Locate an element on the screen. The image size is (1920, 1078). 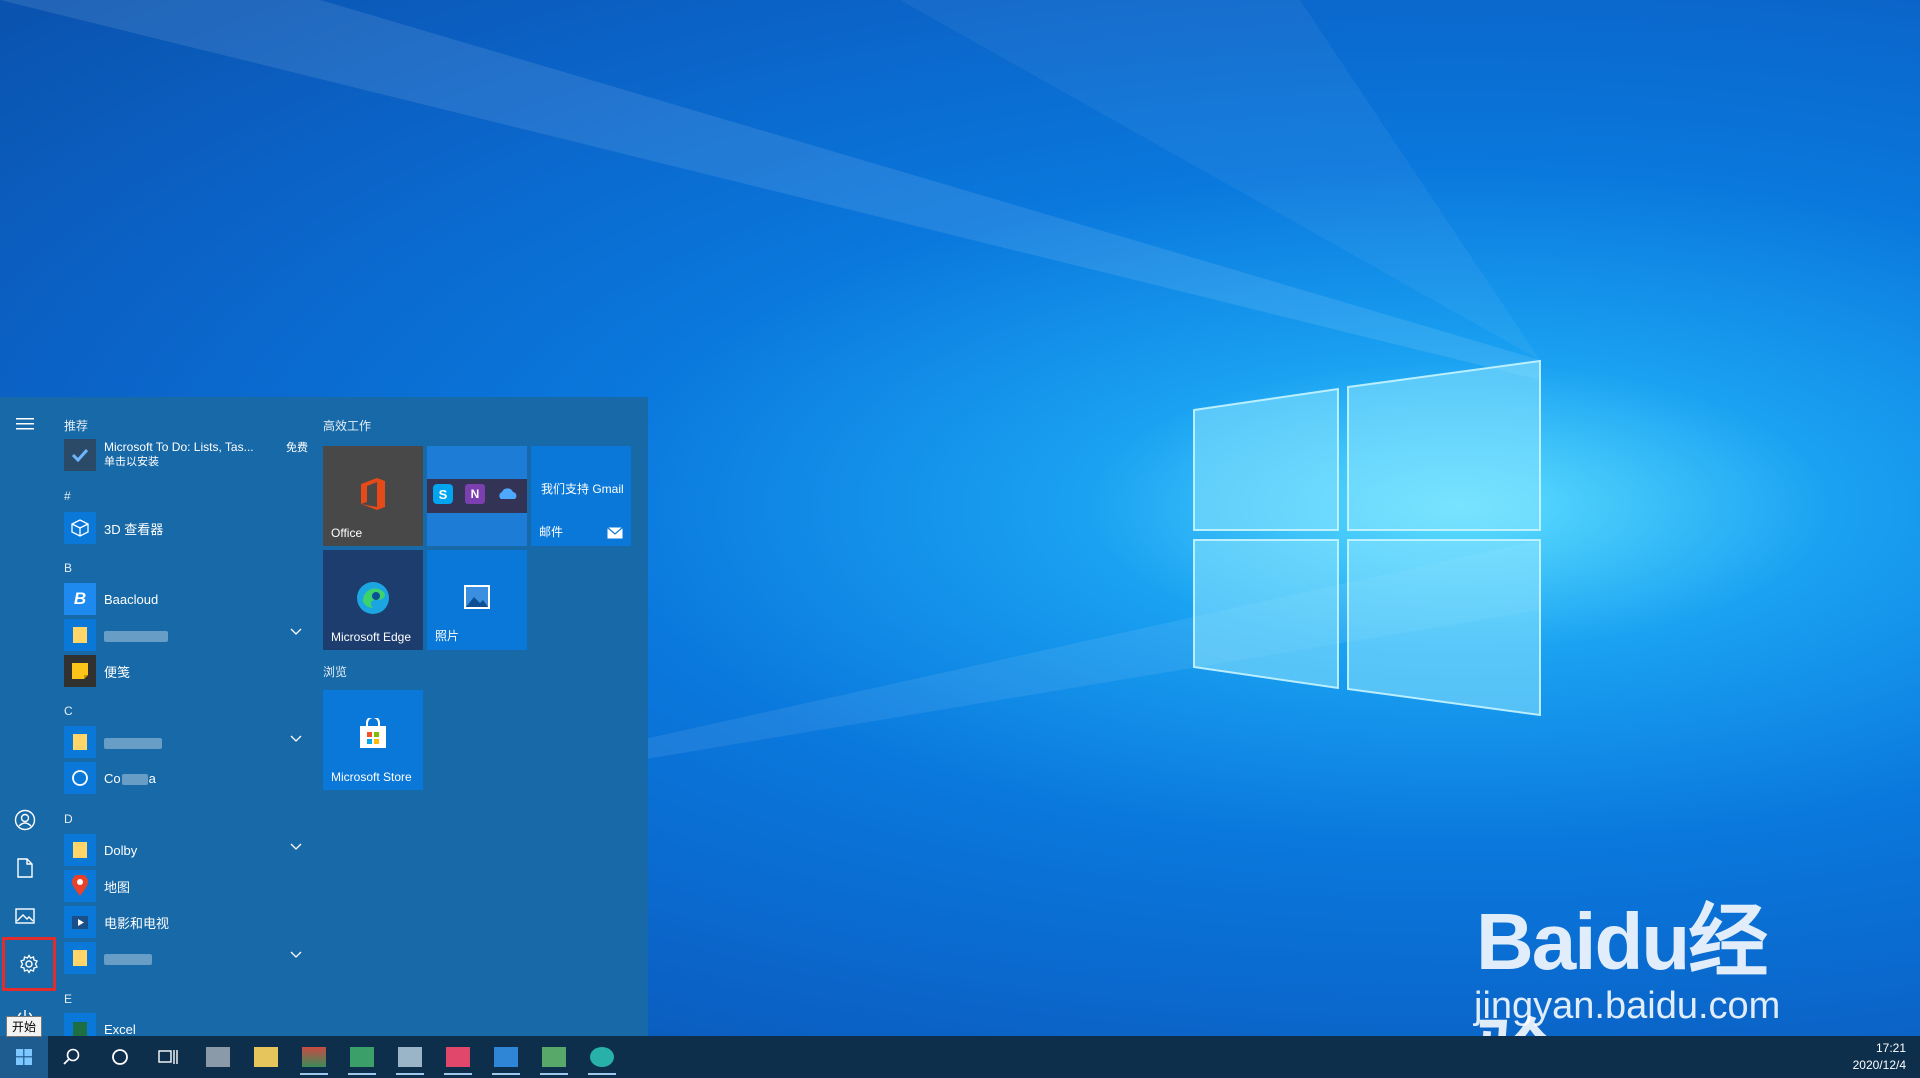
tile-label: Microsoft Store is located at coordinates (371, 777).